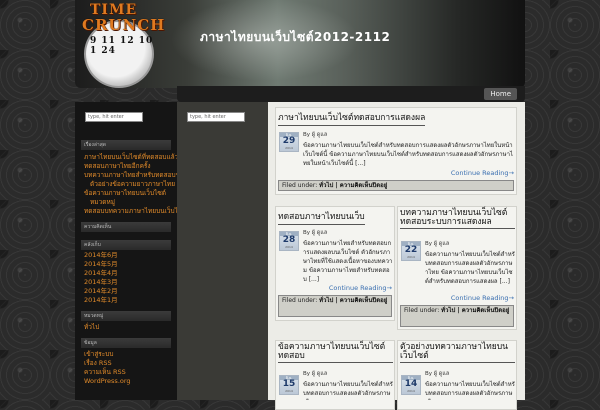 This screenshot has width=600, height=410. I want to click on post-title: ทดสอบภาษาไทยบนเว็บ, so click(321, 217).